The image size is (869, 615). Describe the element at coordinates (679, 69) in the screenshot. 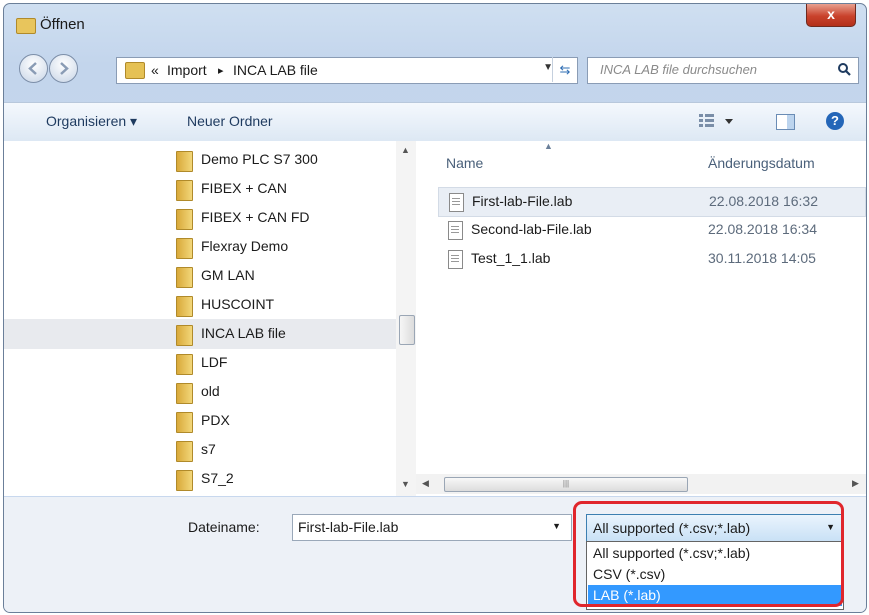

I see `search-placeholder: INCA LAB file durchsuchen` at that location.